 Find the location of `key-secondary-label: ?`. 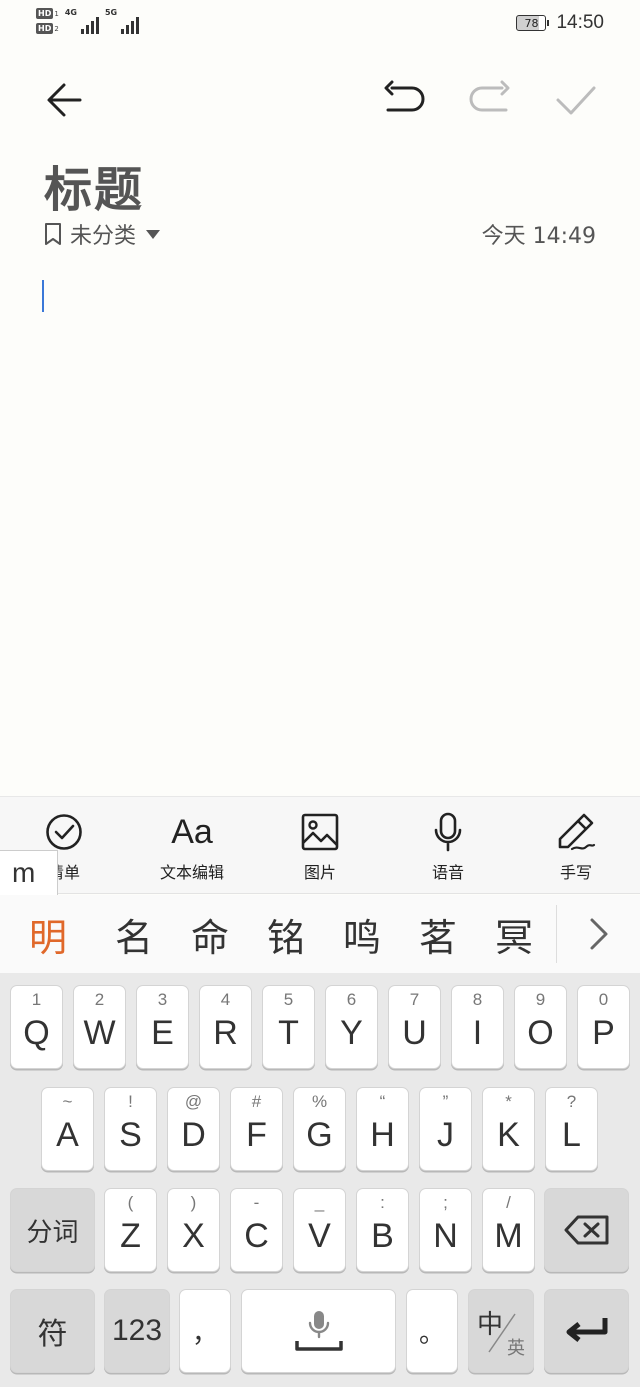

key-secondary-label: ? is located at coordinates (571, 1101).